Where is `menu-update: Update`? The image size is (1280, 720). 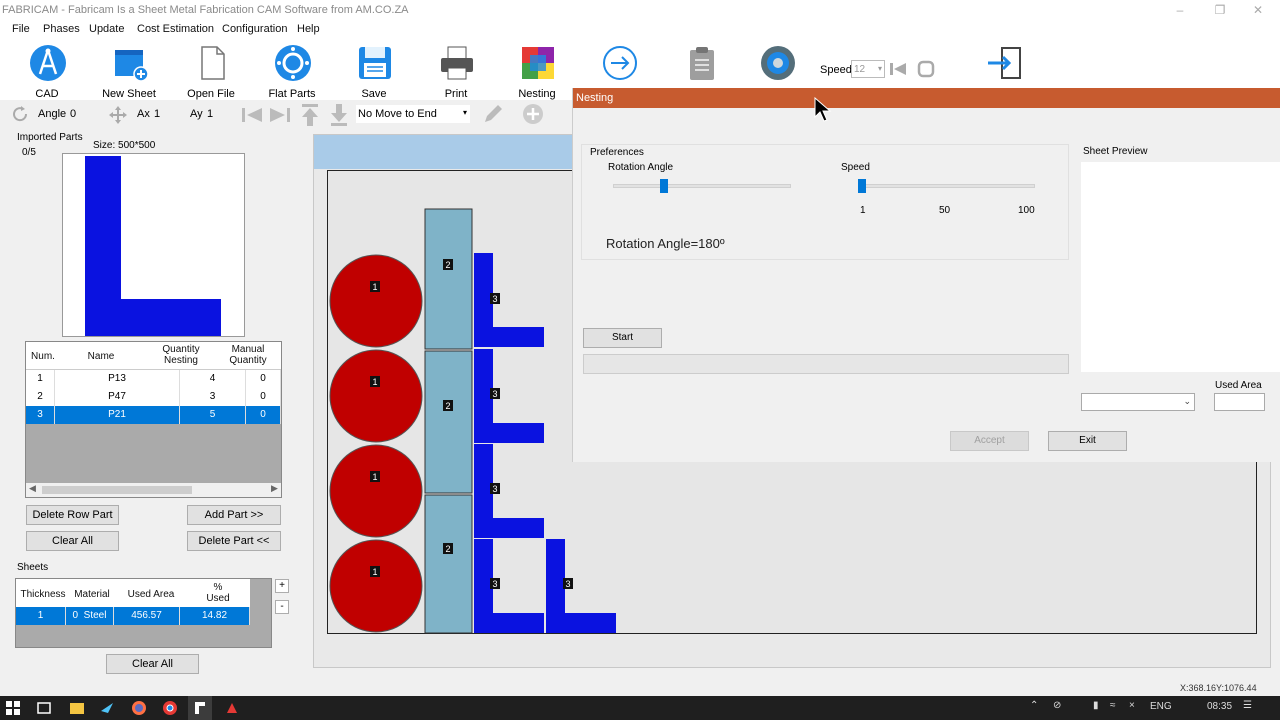
menu-update: Update is located at coordinates (106, 29).